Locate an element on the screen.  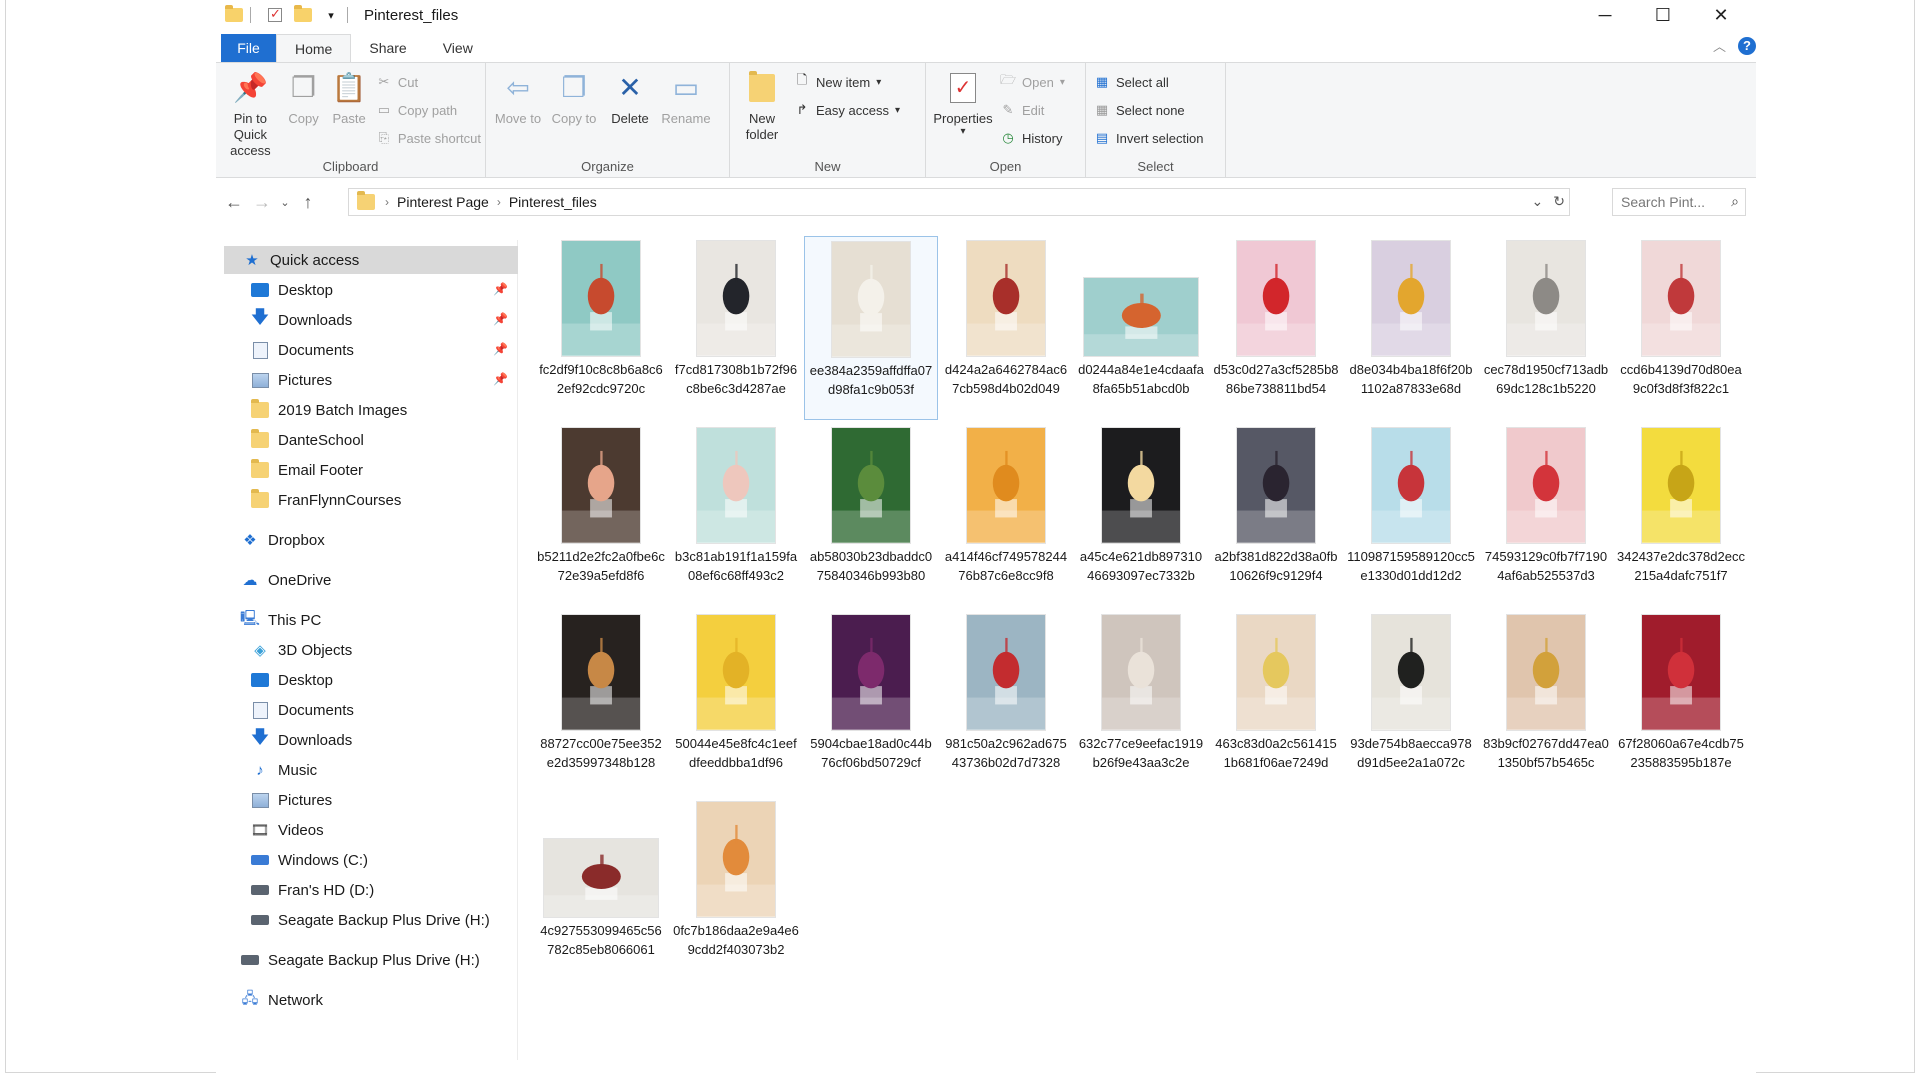
sidebar-item-seagate-h-pc: Seagate Backup Plus Drive (H:) is located at coordinates (370, 920).